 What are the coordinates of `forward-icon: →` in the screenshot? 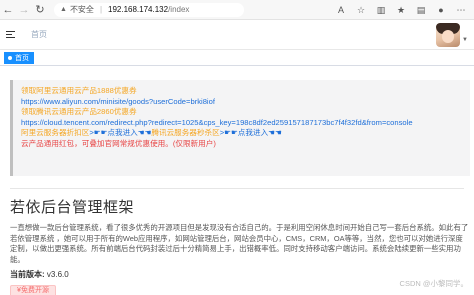 It's located at (24, 10).